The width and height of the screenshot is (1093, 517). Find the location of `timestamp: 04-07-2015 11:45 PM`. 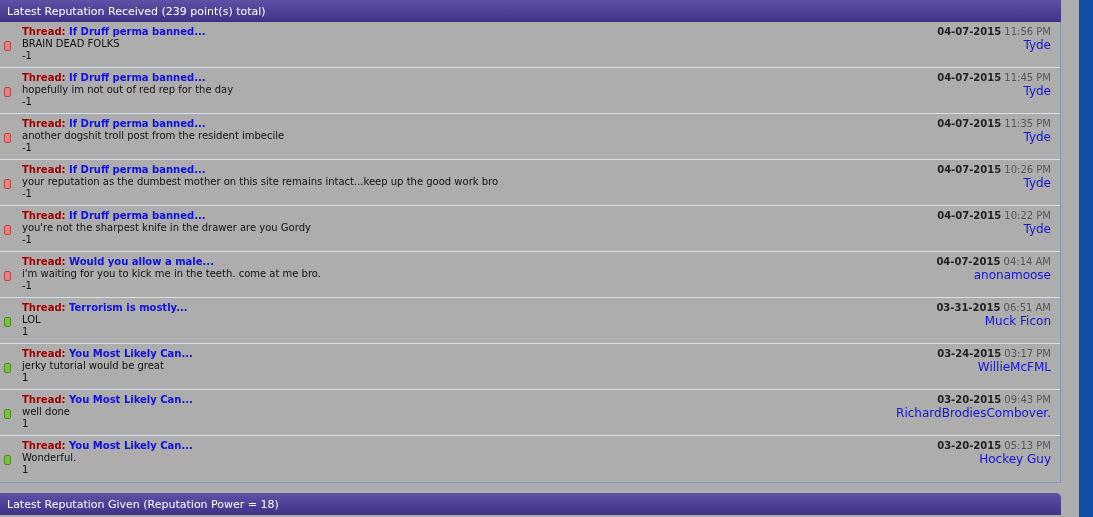

timestamp: 04-07-2015 11:45 PM is located at coordinates (994, 77).